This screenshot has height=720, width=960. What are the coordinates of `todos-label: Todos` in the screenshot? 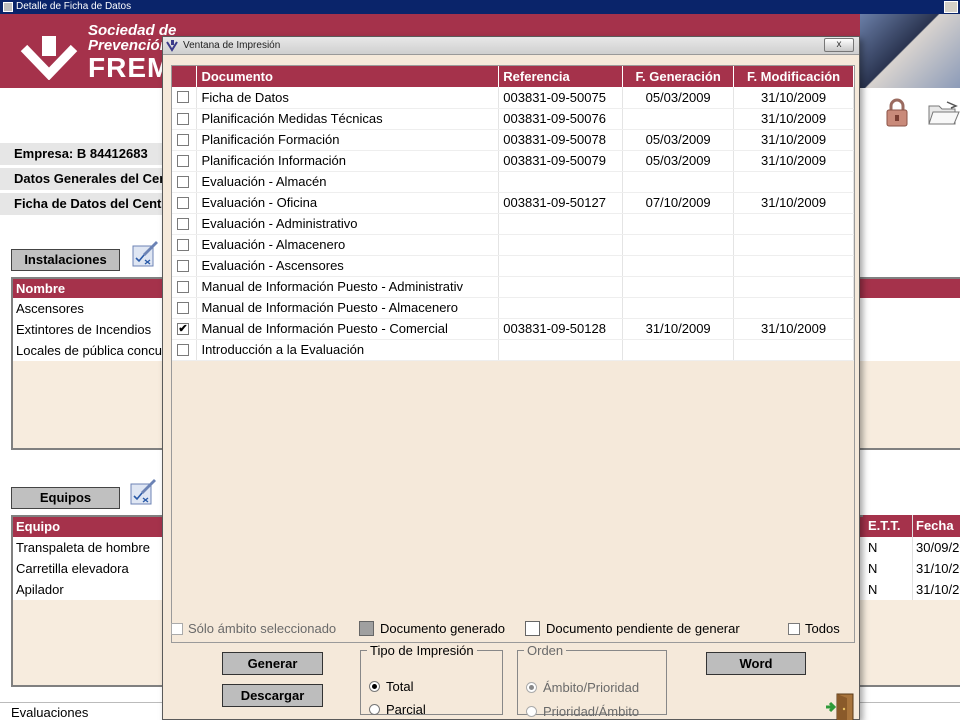 It's located at (822, 628).